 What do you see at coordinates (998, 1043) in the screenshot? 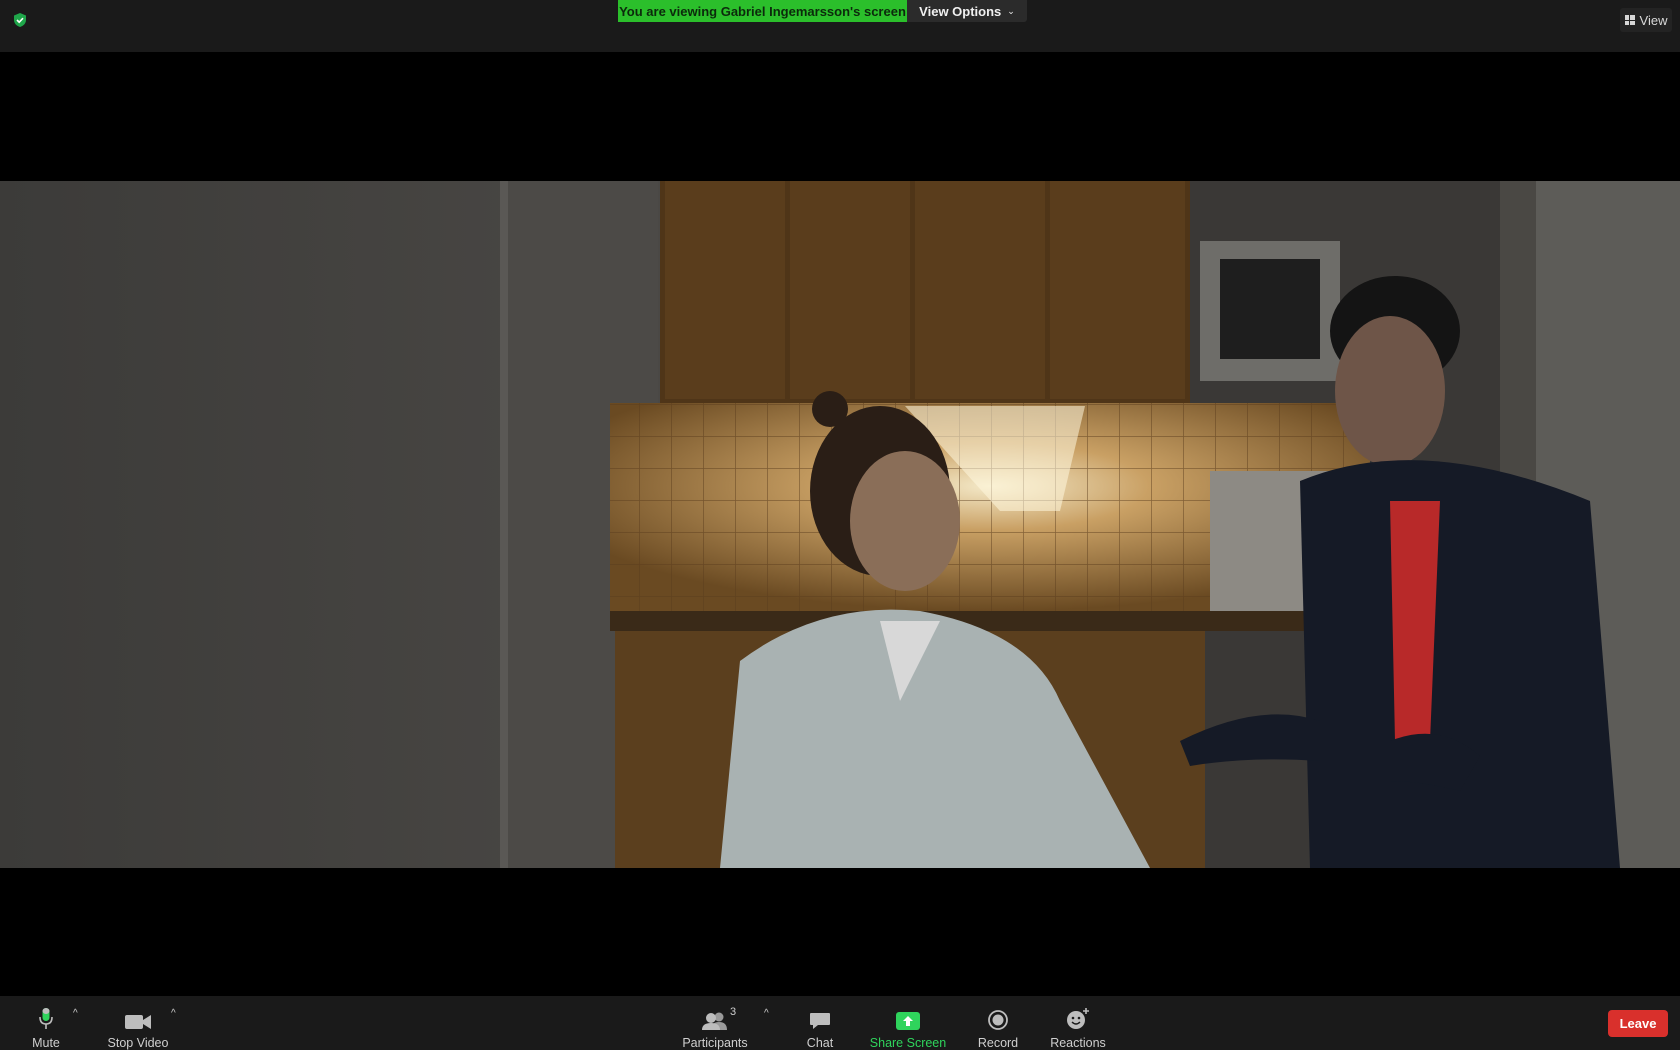
I see `record-label: Record` at bounding box center [998, 1043].